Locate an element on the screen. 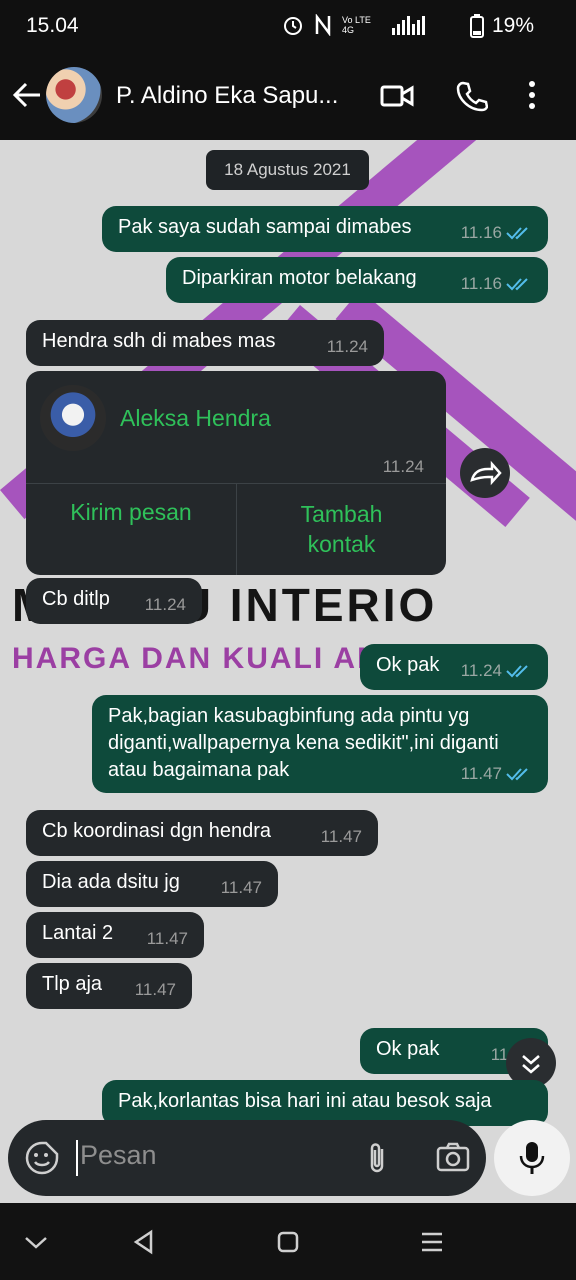  send-message-button: Kirim pesan is located at coordinates (131, 529).